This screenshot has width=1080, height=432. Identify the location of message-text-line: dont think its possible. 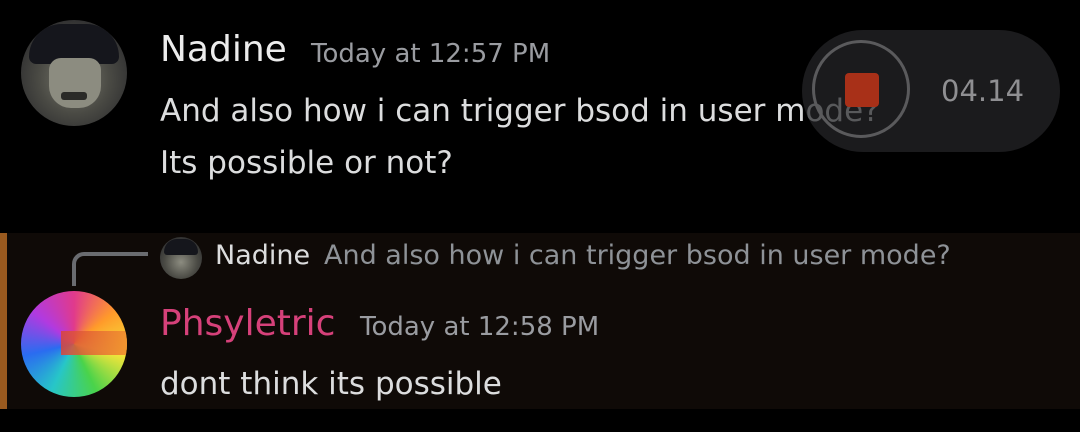
(331, 384).